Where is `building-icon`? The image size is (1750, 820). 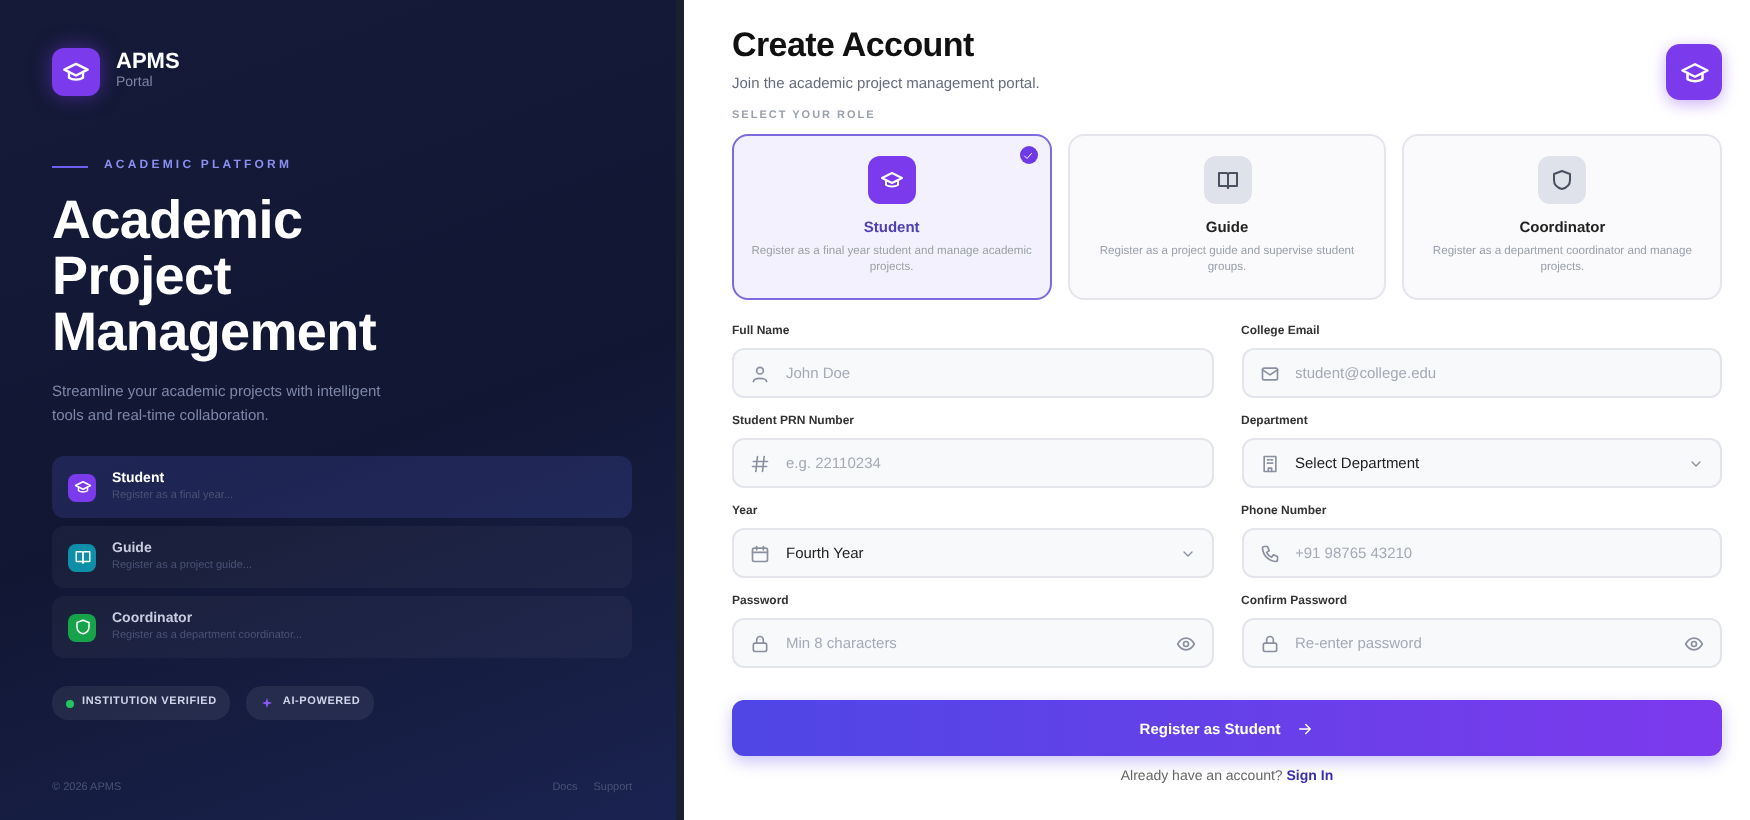 building-icon is located at coordinates (1269, 463).